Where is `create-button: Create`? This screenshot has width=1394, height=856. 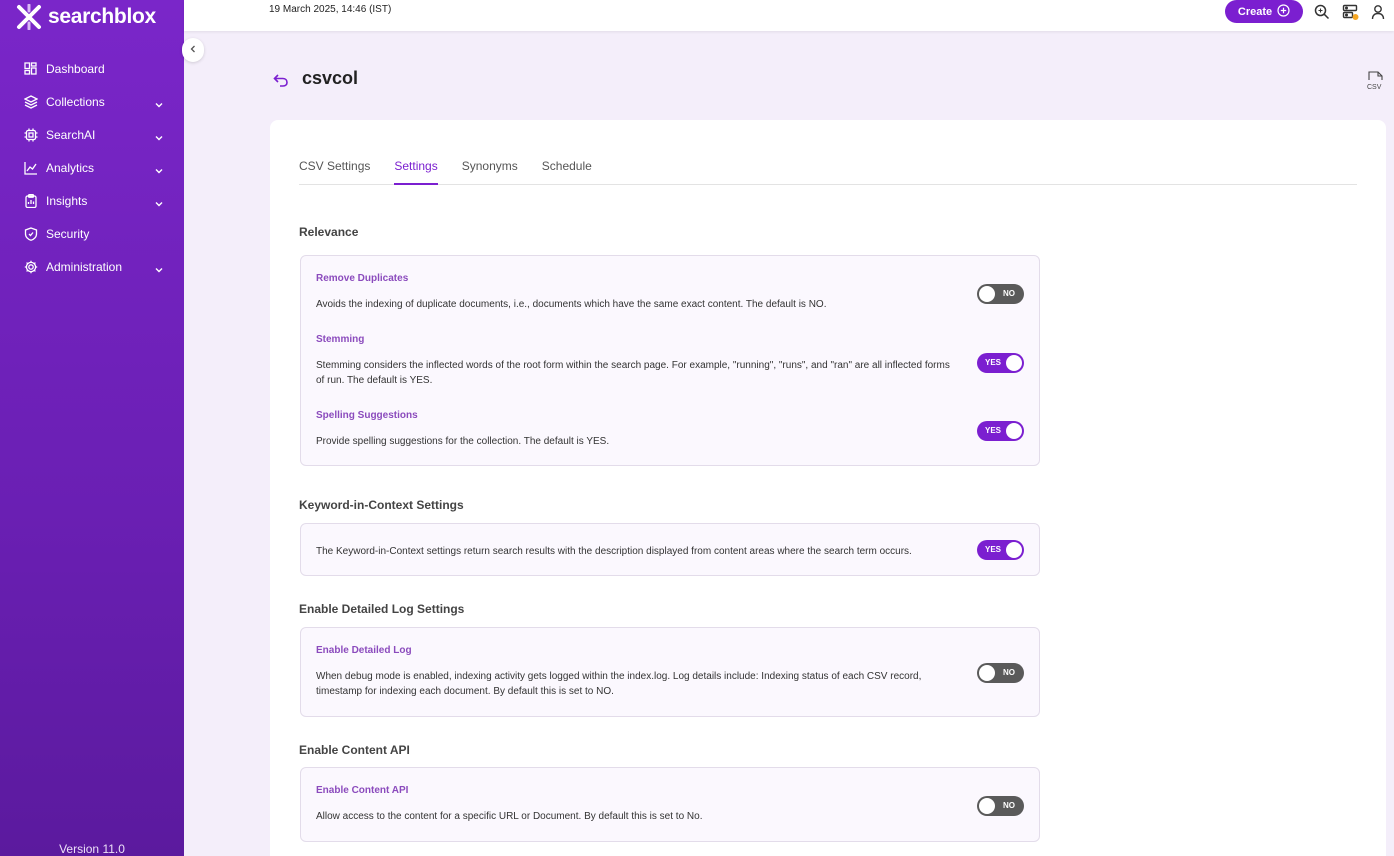
create-button: Create is located at coordinates (1264, 11).